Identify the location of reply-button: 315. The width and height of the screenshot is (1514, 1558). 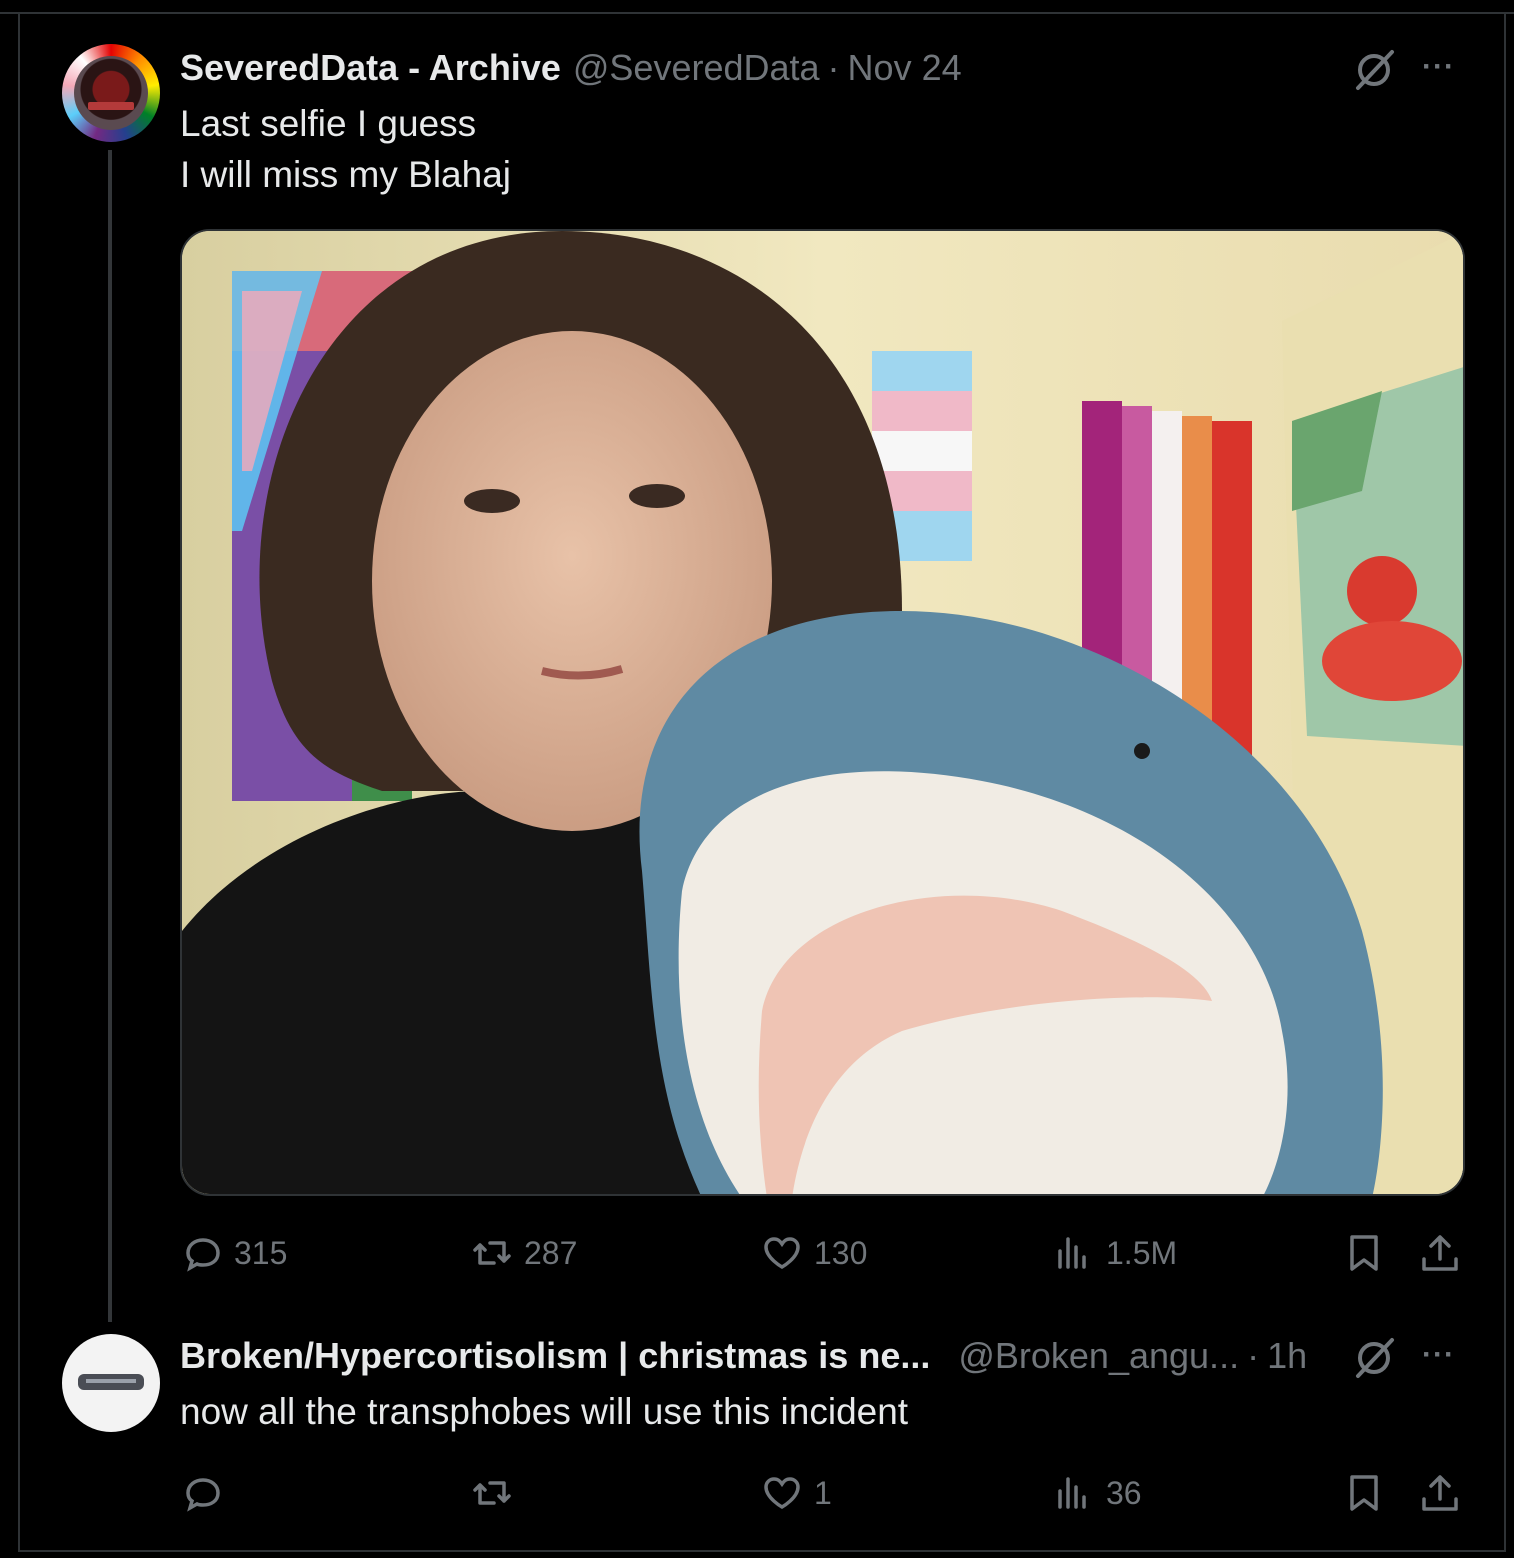
(233, 1253).